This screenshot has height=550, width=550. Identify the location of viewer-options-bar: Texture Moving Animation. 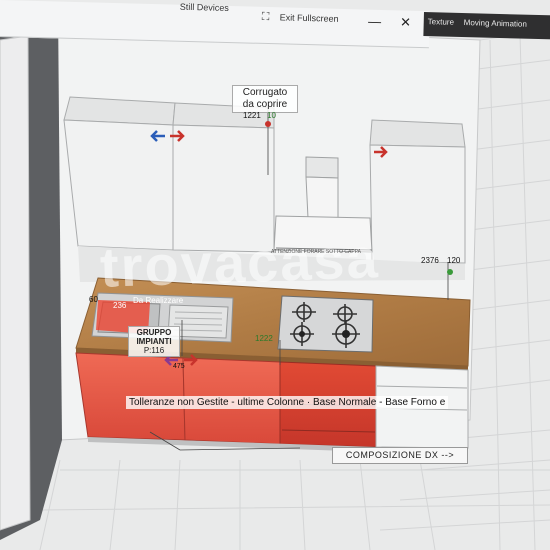
(486, 26).